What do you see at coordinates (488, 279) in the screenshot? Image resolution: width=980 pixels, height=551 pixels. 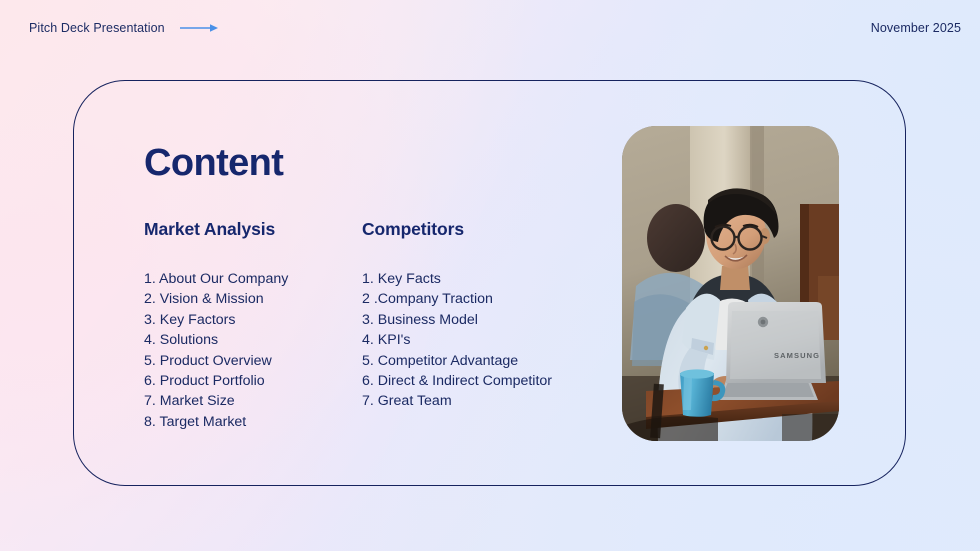 I see `list-item: 1. Key Facts` at bounding box center [488, 279].